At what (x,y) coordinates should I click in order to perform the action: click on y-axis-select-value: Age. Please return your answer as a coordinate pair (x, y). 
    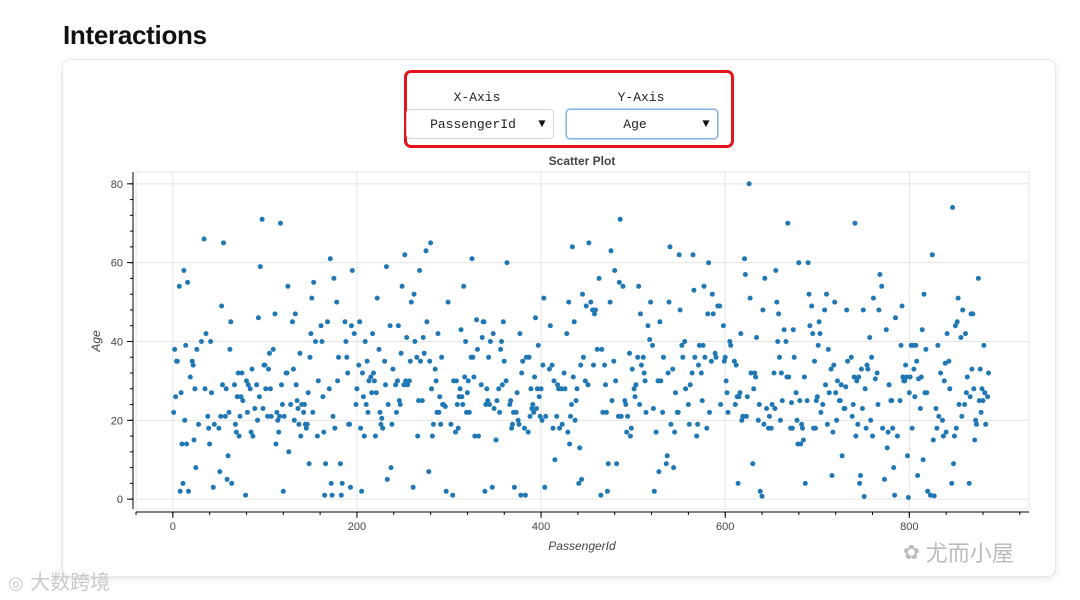
    Looking at the image, I should click on (635, 124).